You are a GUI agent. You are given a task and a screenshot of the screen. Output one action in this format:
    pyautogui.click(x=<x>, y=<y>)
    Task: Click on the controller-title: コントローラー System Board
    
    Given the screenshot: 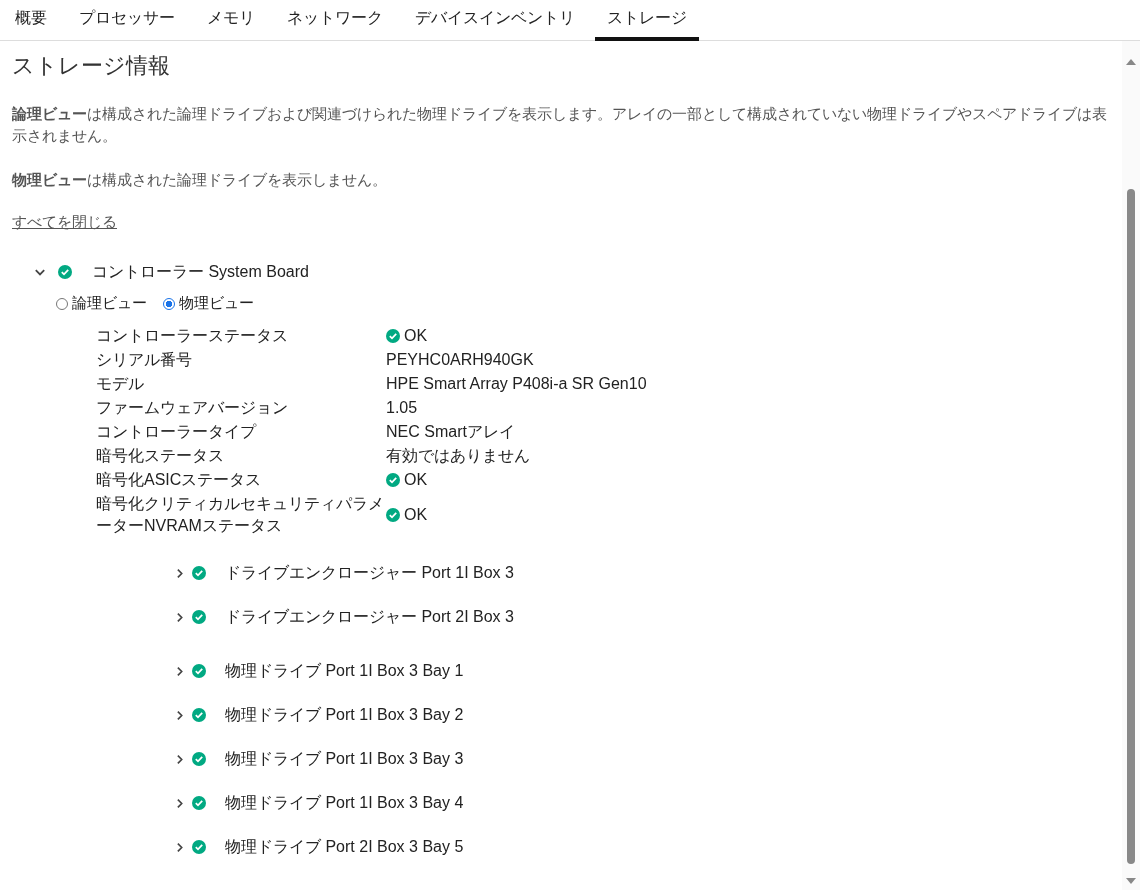 What is the action you would take?
    pyautogui.click(x=200, y=271)
    